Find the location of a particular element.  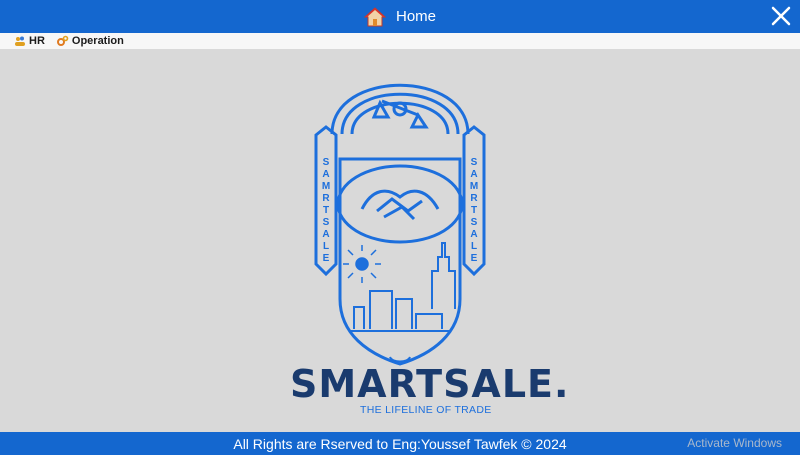

menu-item-hr: HR is located at coordinates (29, 41).